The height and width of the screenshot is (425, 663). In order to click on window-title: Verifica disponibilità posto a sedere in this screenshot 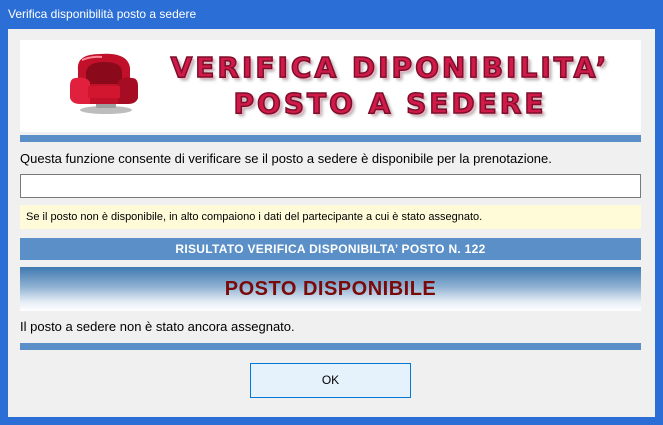, I will do `click(331, 14)`.